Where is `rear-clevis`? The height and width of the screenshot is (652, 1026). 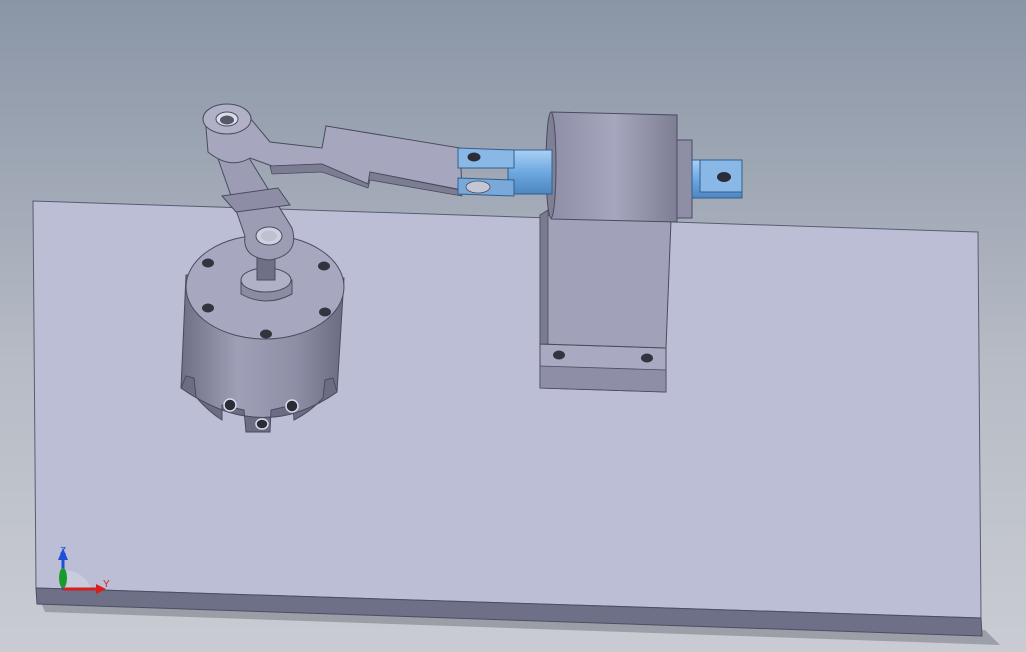
rear-clevis is located at coordinates (717, 179).